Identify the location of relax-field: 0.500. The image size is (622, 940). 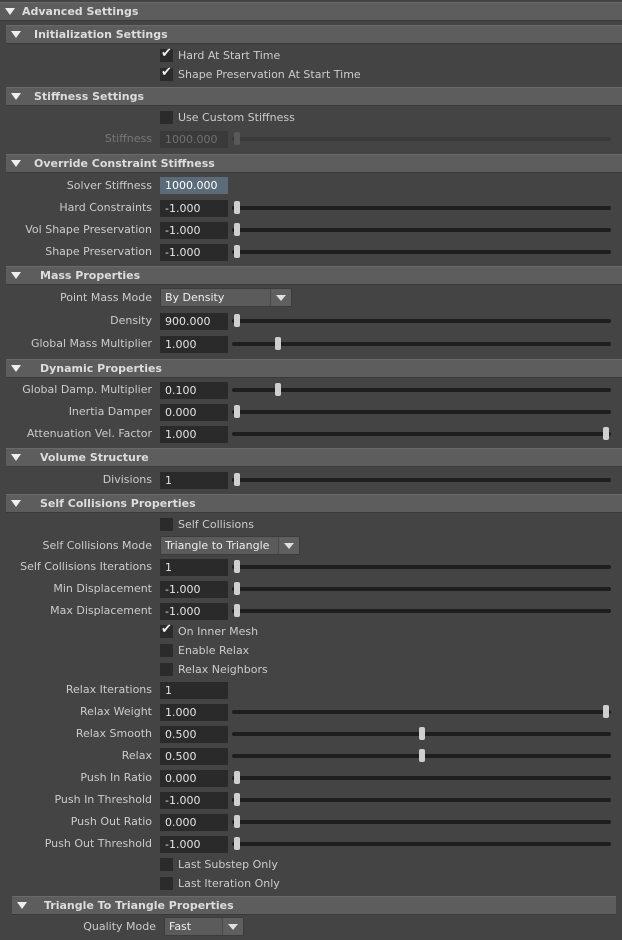
(194, 756).